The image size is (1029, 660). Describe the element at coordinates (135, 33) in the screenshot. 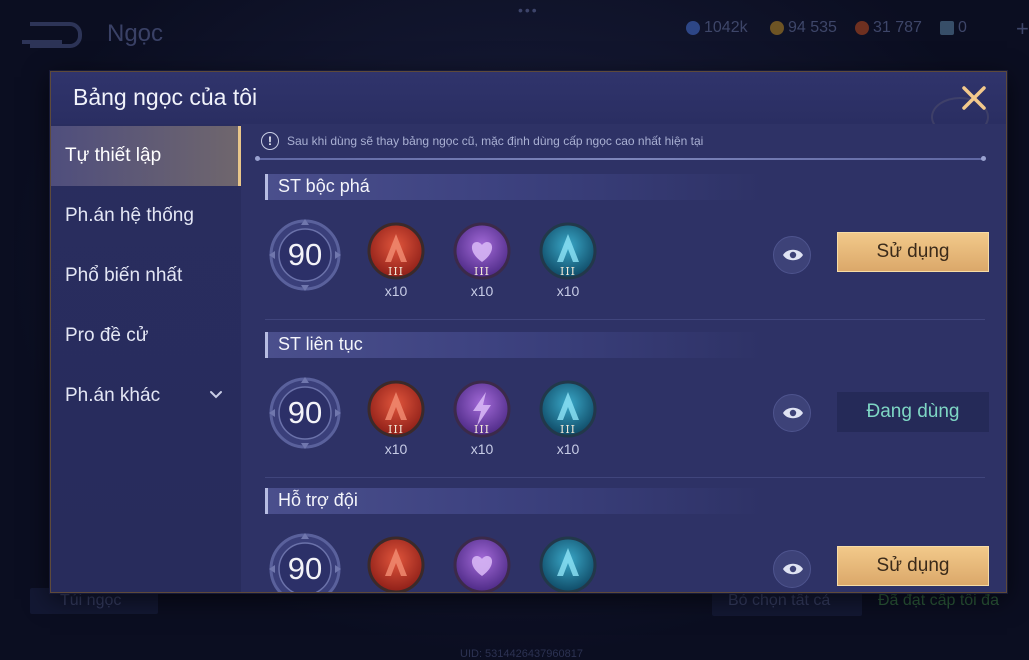

I see `background-page-title: Ngọc` at that location.